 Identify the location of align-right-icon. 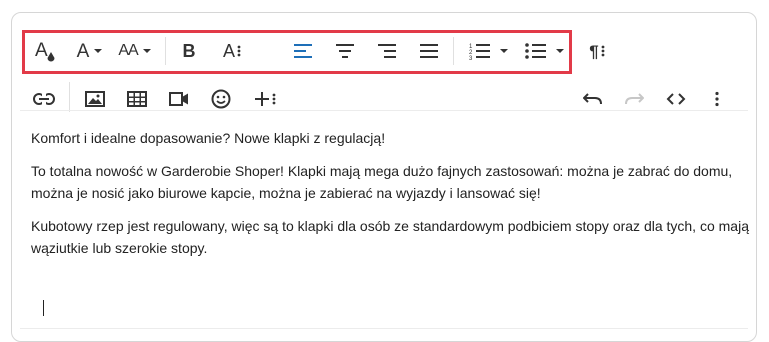
(387, 51).